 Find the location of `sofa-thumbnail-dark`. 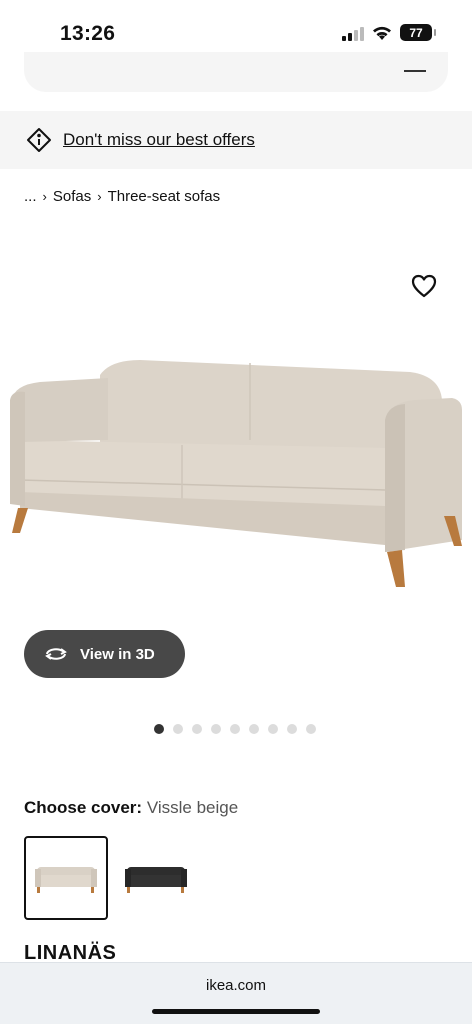

sofa-thumbnail-dark is located at coordinates (156, 880).